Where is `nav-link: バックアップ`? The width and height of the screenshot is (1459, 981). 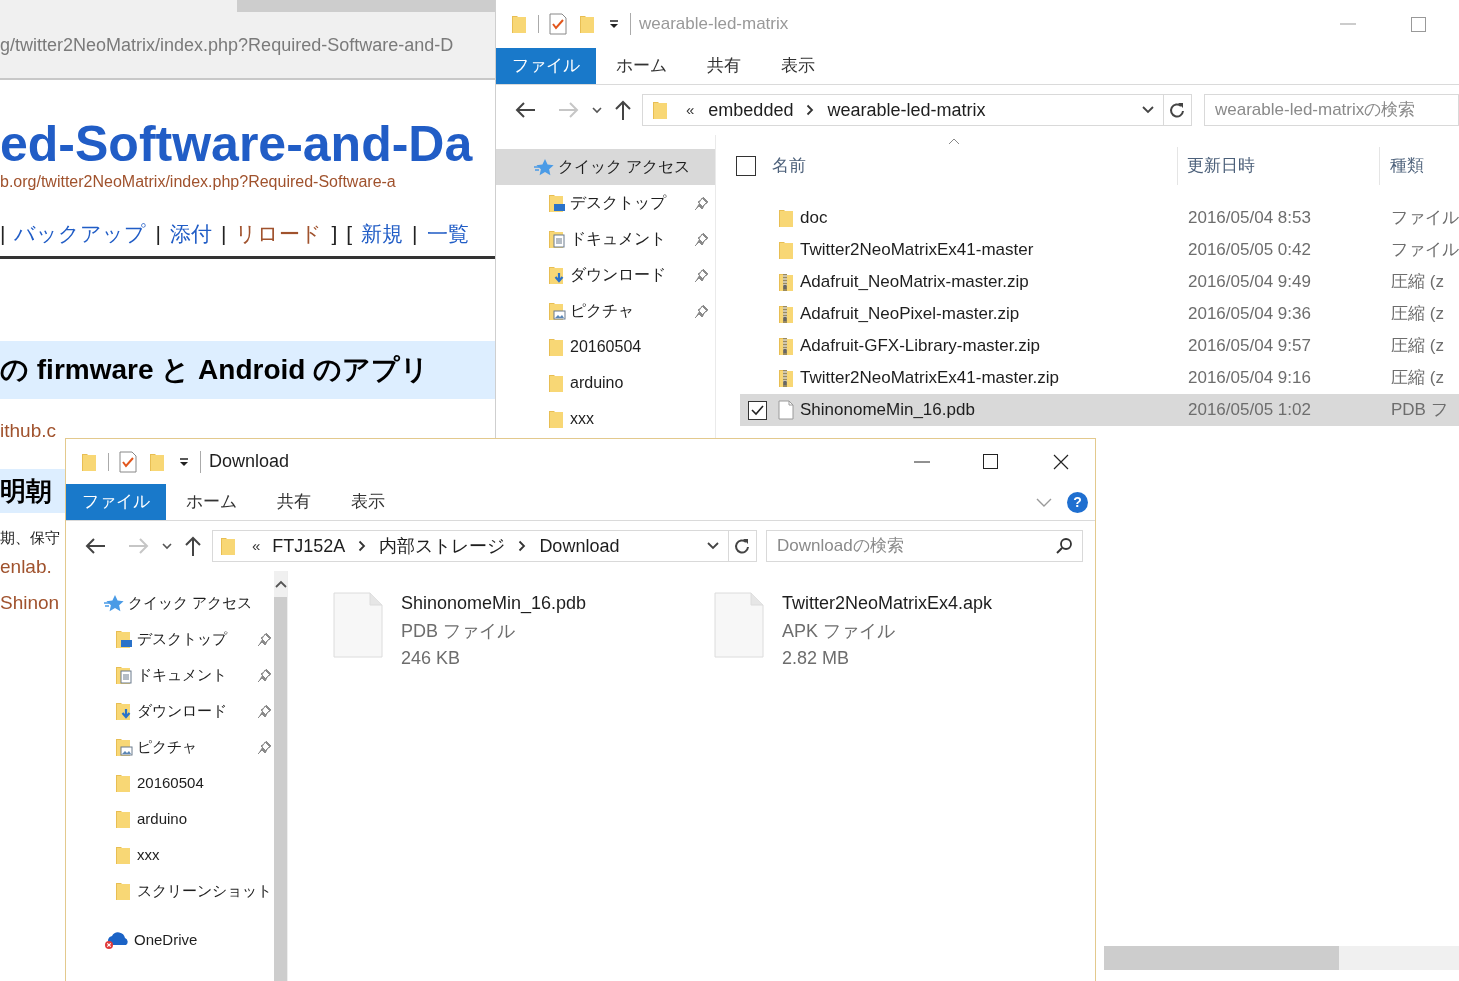
nav-link: バックアップ is located at coordinates (80, 234).